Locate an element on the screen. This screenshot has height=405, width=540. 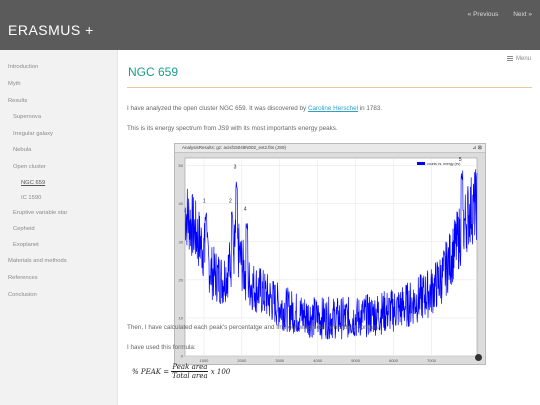
sidebar-item-conclusion: Conclusion is located at coordinates (22, 295).